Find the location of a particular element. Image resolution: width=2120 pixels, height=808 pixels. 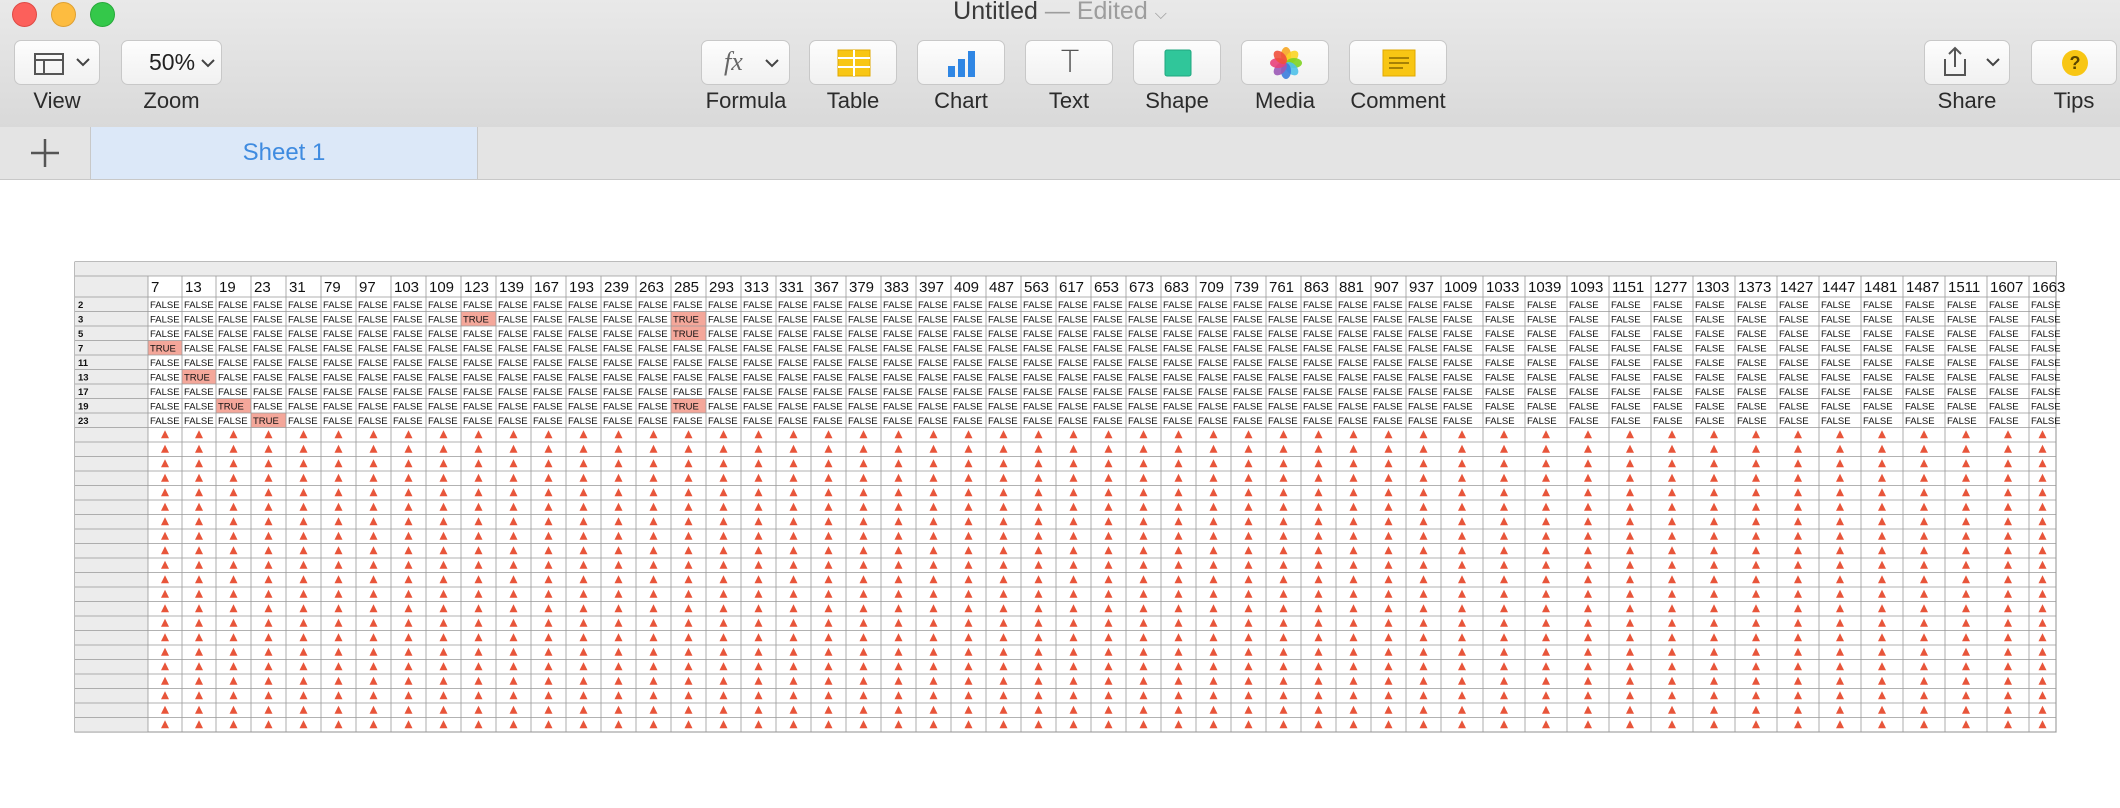

column-header-cell: 1607 is located at coordinates (2006, 287).